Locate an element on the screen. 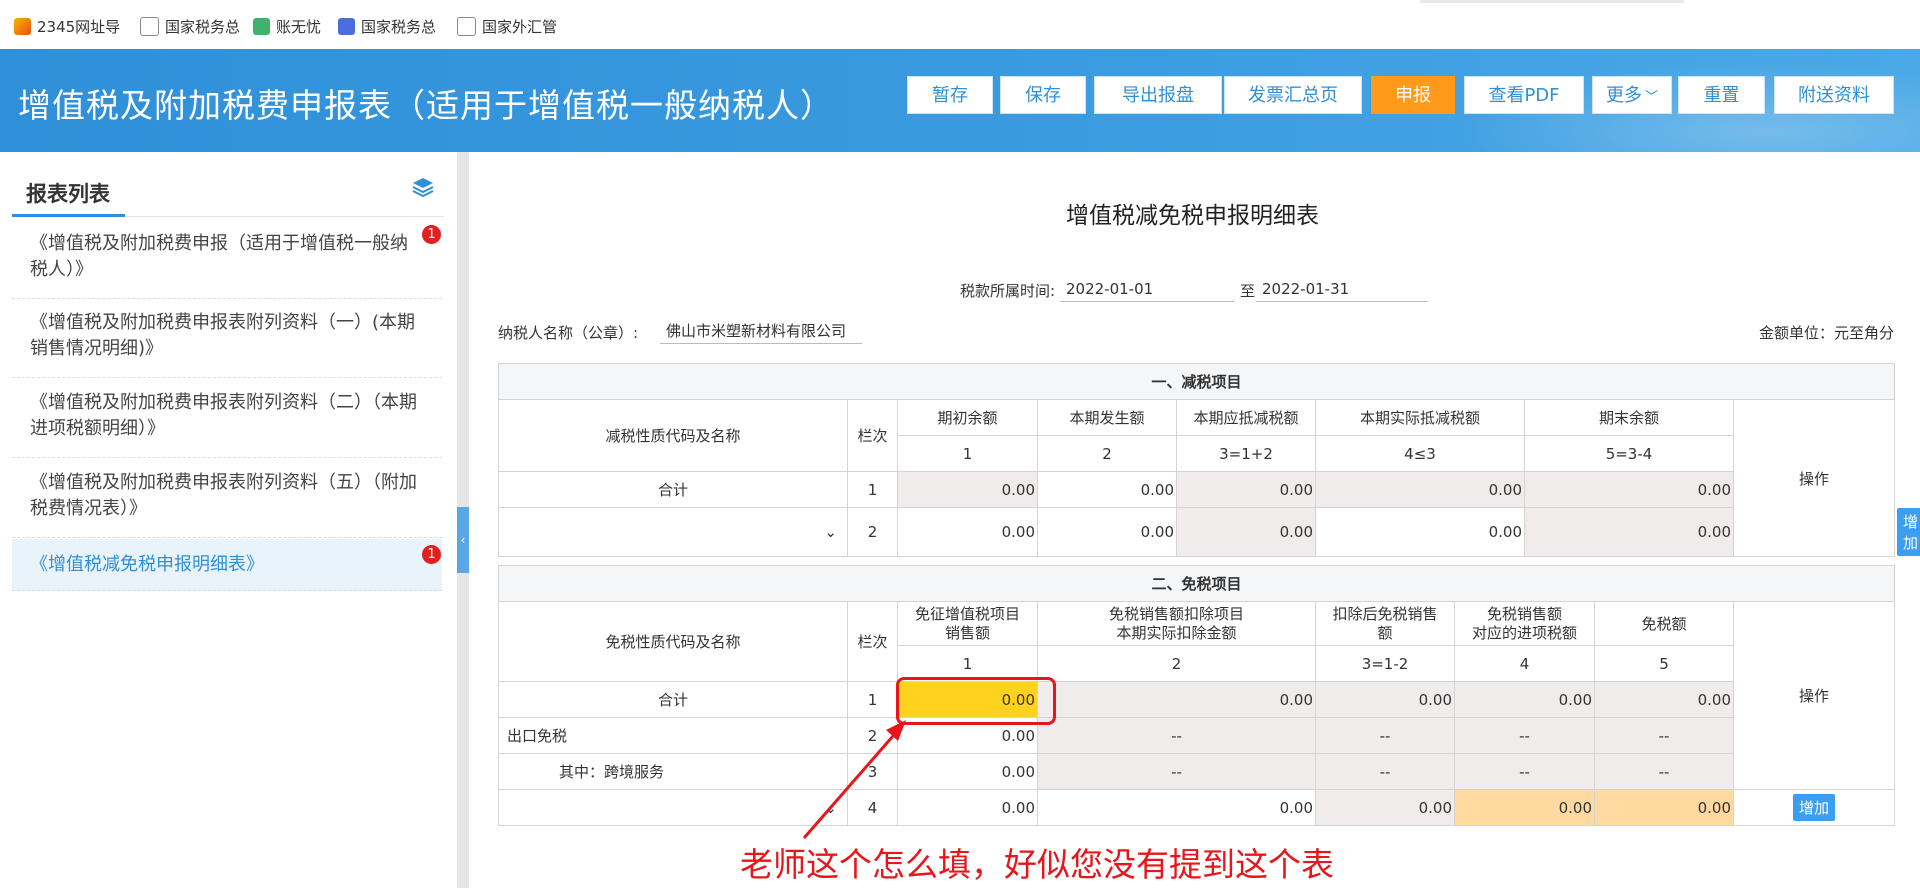 This screenshot has height=888, width=1920. column-number: 5=3-4 is located at coordinates (1629, 453).